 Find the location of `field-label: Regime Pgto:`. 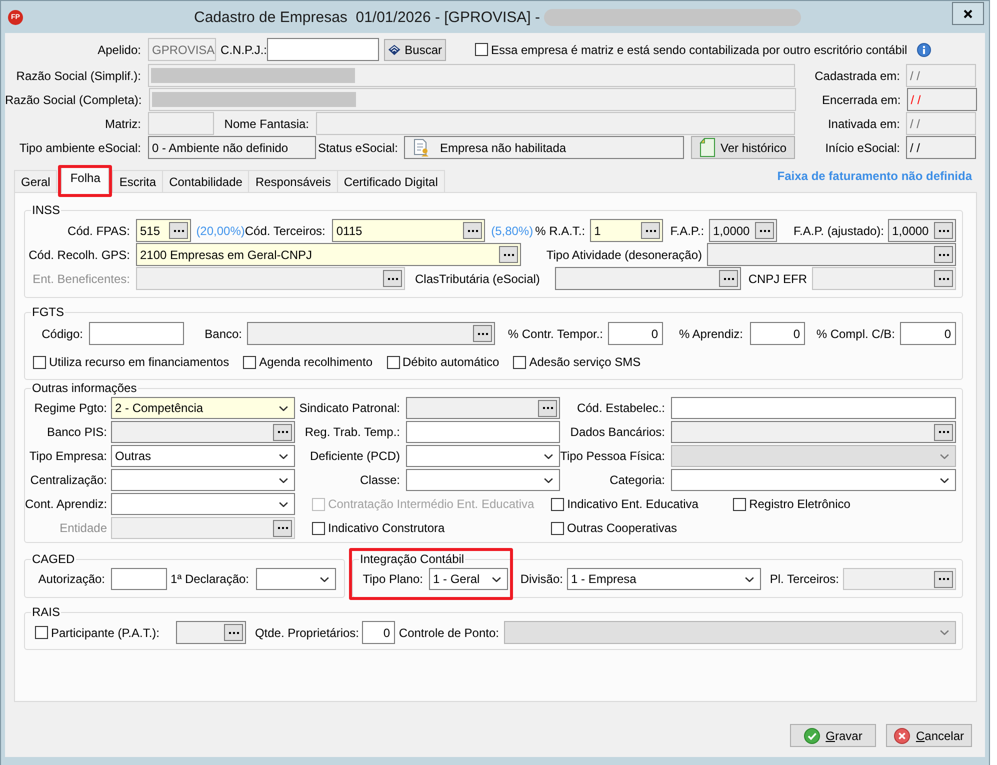

field-label: Regime Pgto: is located at coordinates (70, 408).